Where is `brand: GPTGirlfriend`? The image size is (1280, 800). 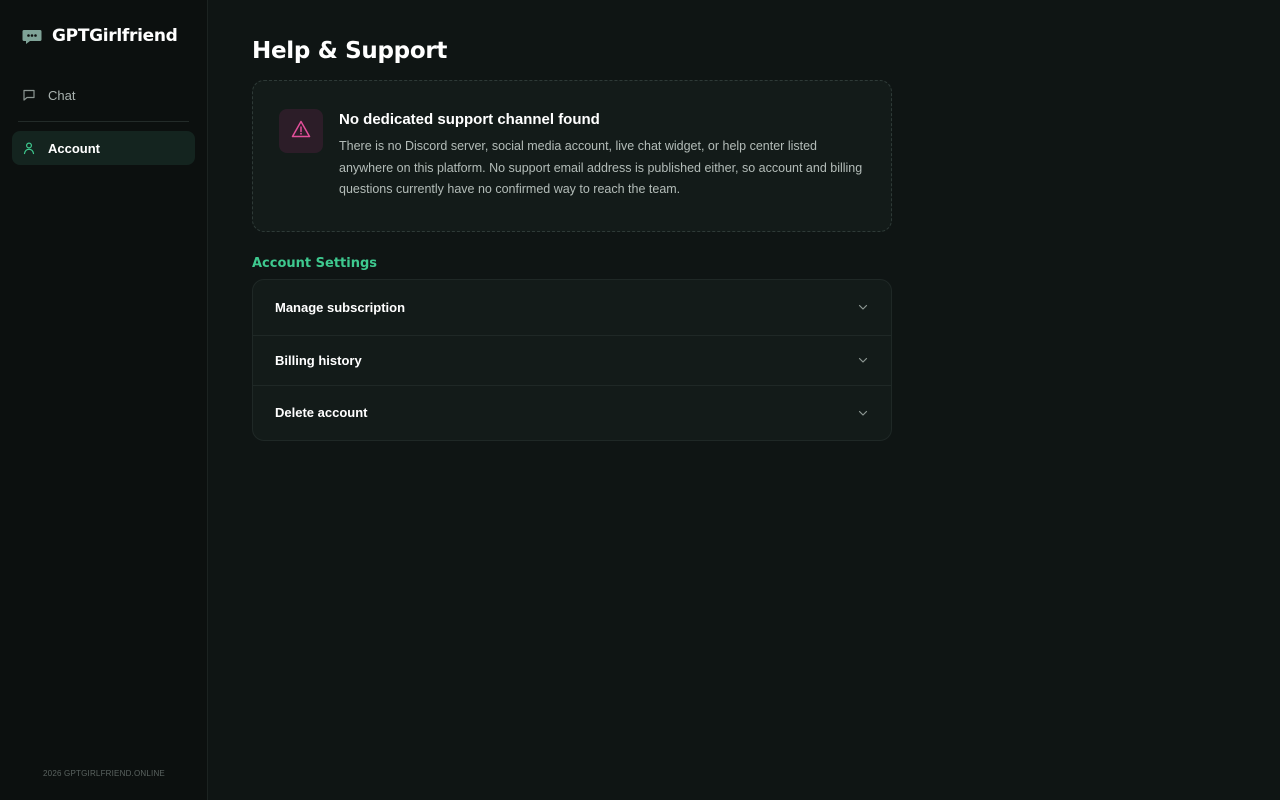 brand: GPTGirlfriend is located at coordinates (103, 36).